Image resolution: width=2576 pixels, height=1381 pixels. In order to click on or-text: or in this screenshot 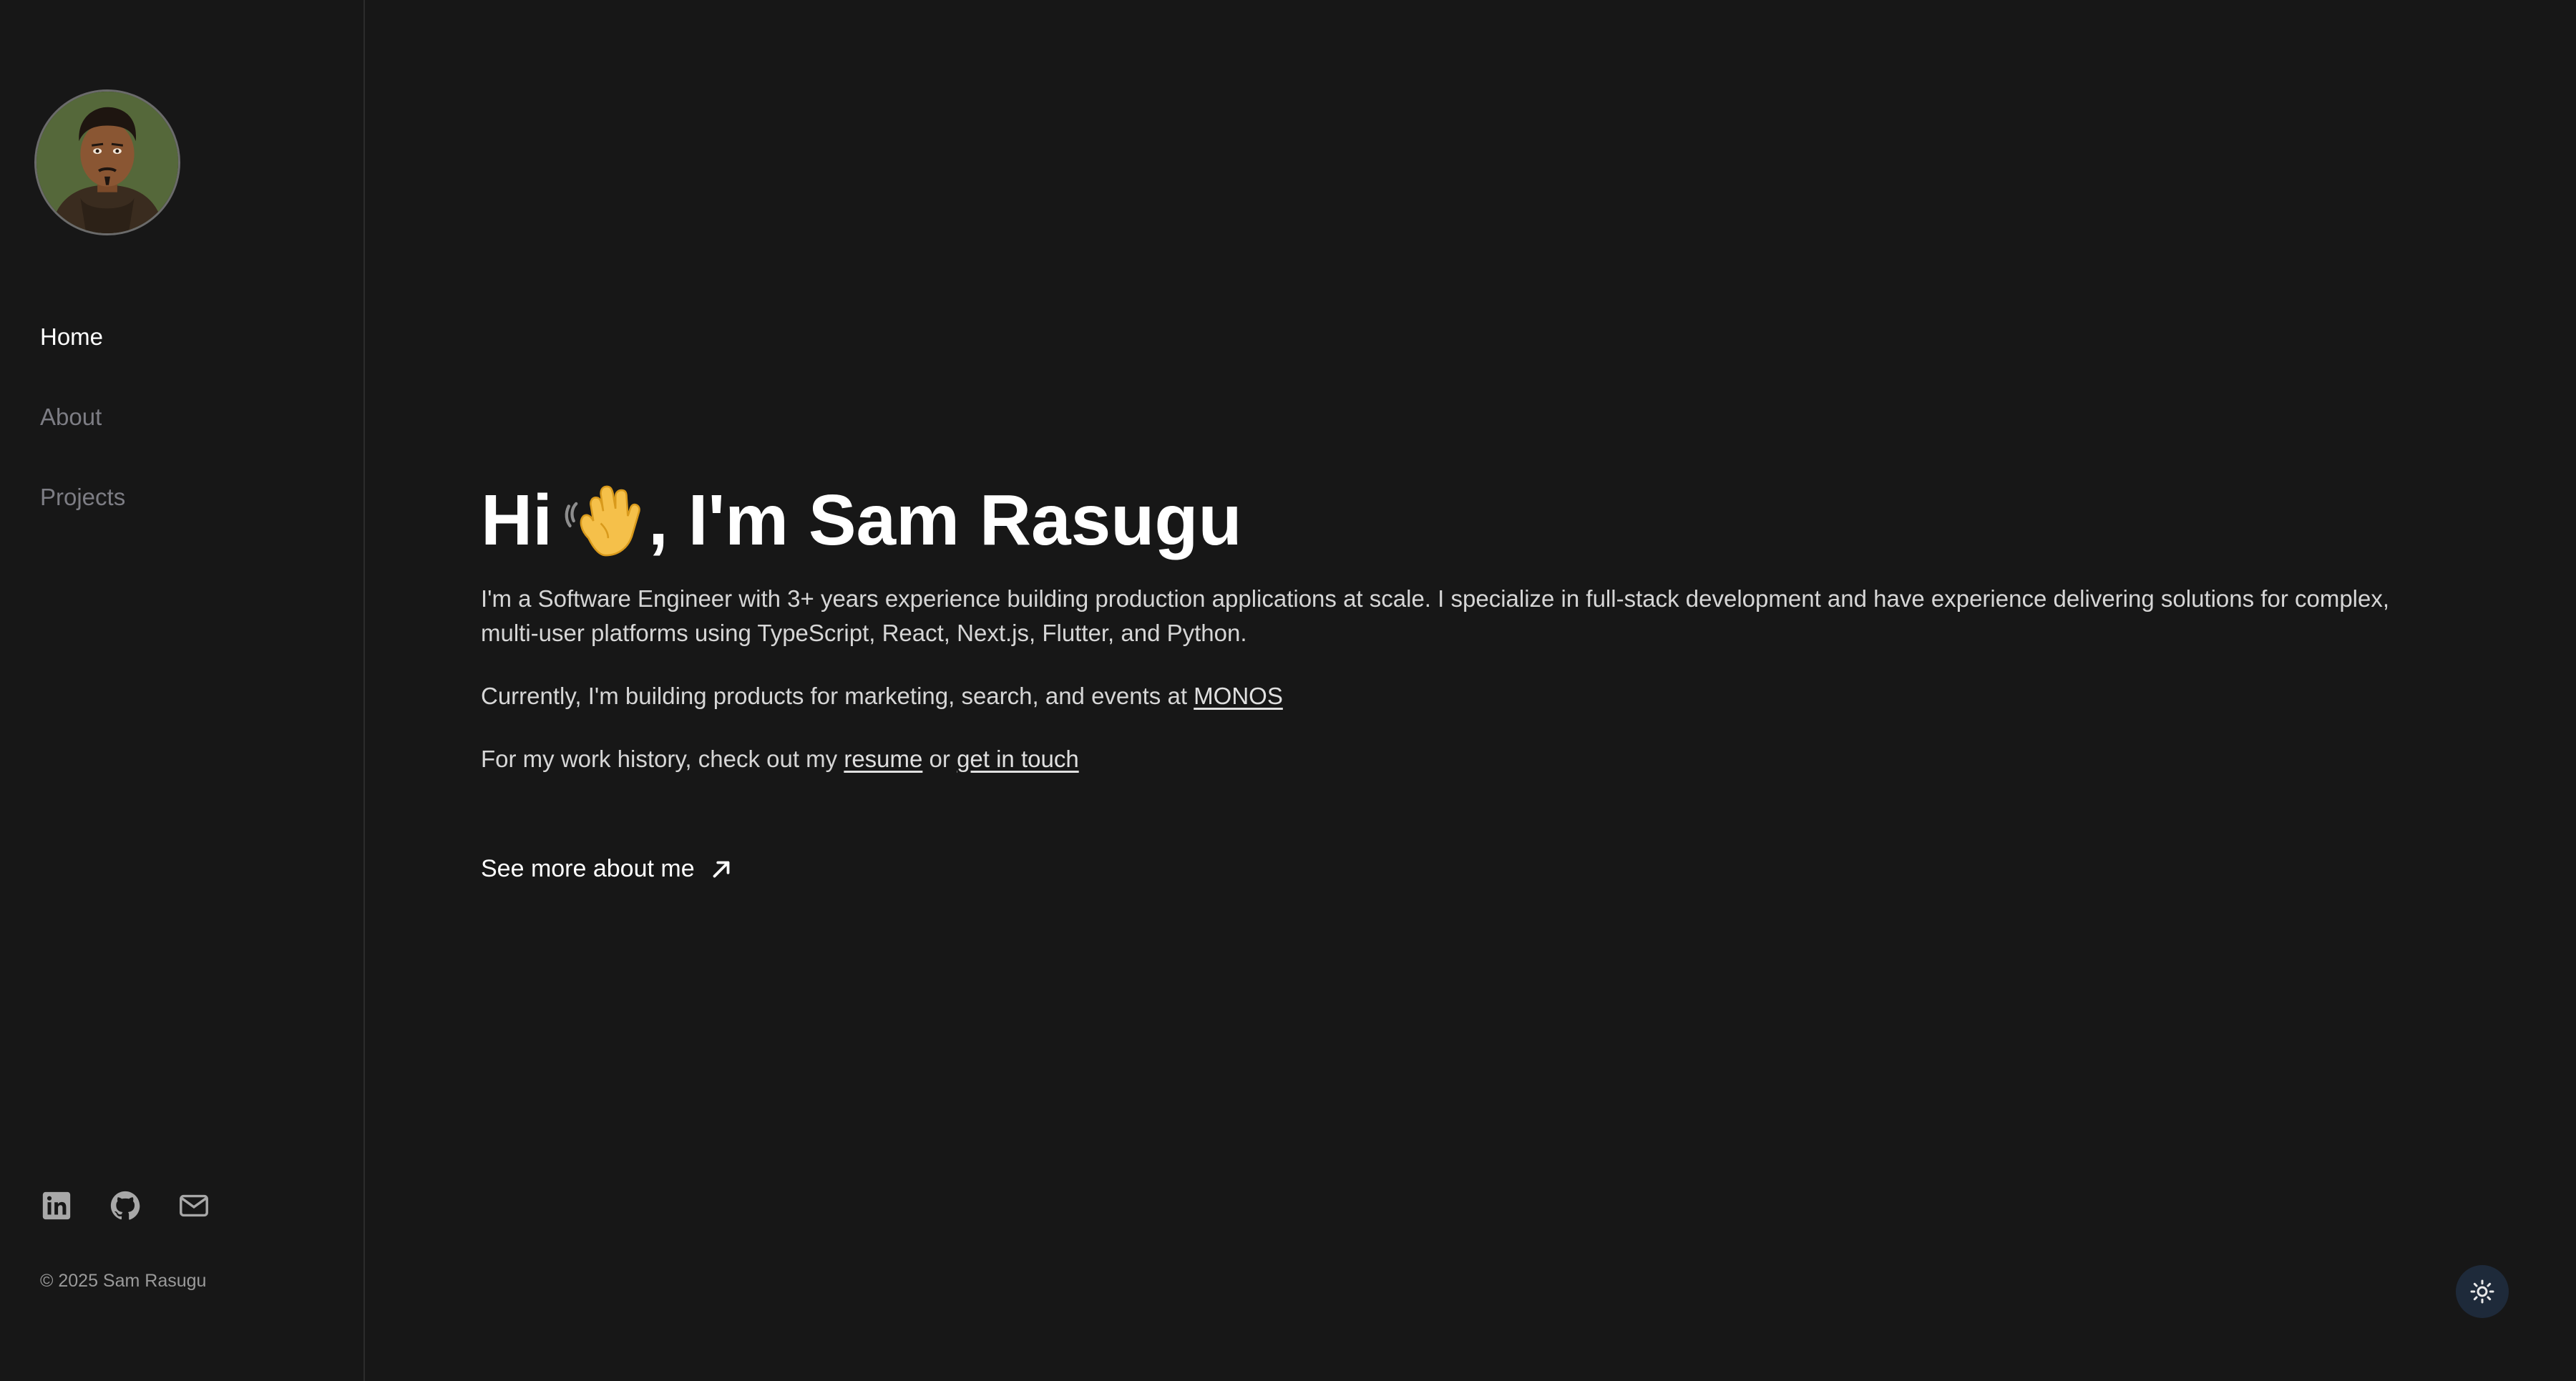, I will do `click(939, 759)`.